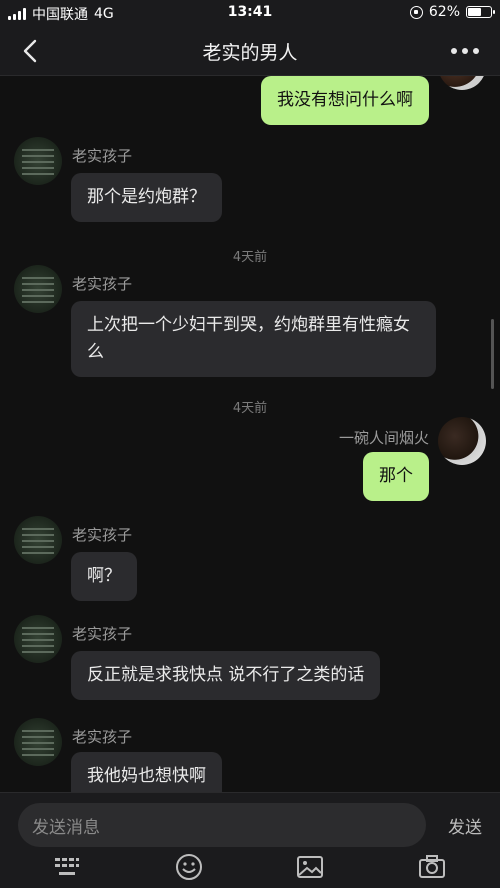  I want to click on message-bubble-outgoing: 我没有想问什么啊, so click(345, 100).